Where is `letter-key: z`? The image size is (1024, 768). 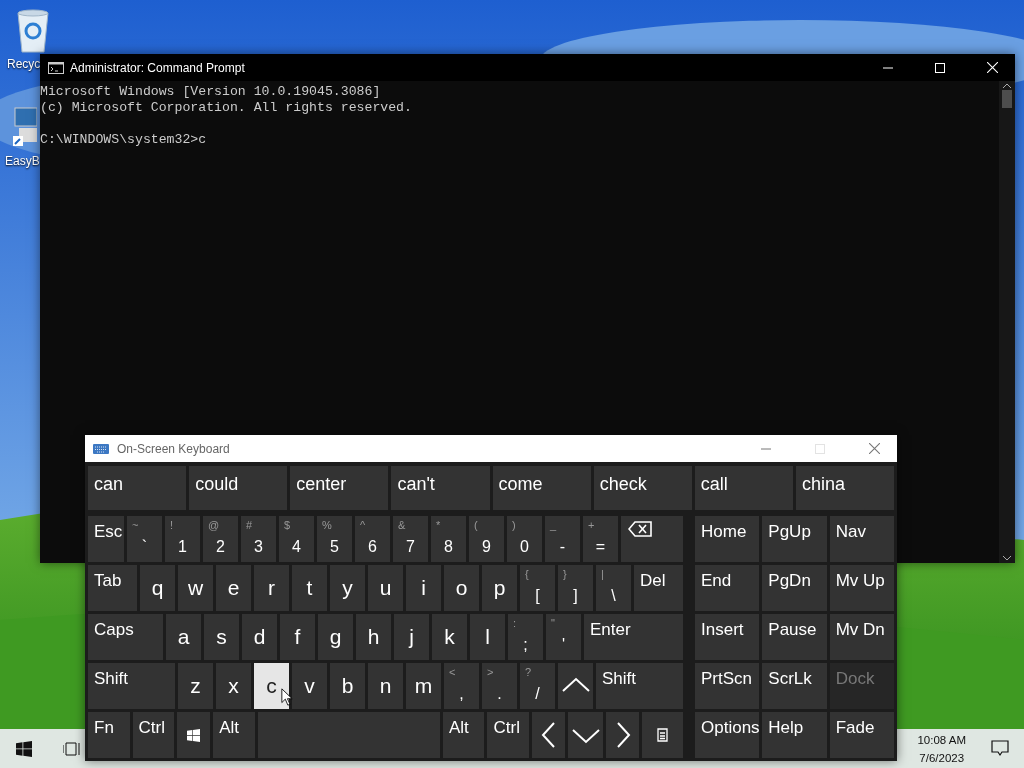 letter-key: z is located at coordinates (195, 686).